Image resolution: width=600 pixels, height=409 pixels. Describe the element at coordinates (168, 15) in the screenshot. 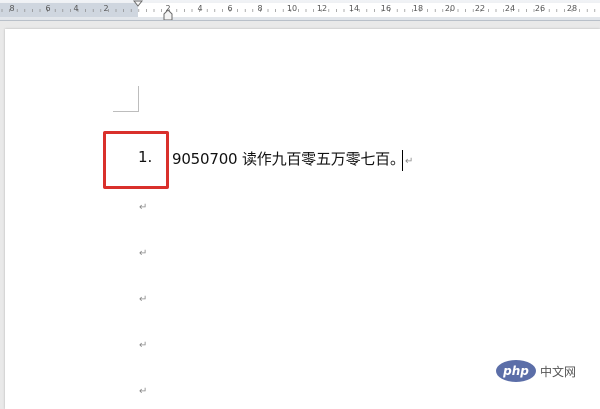

I see `hanging-indent-marker` at that location.